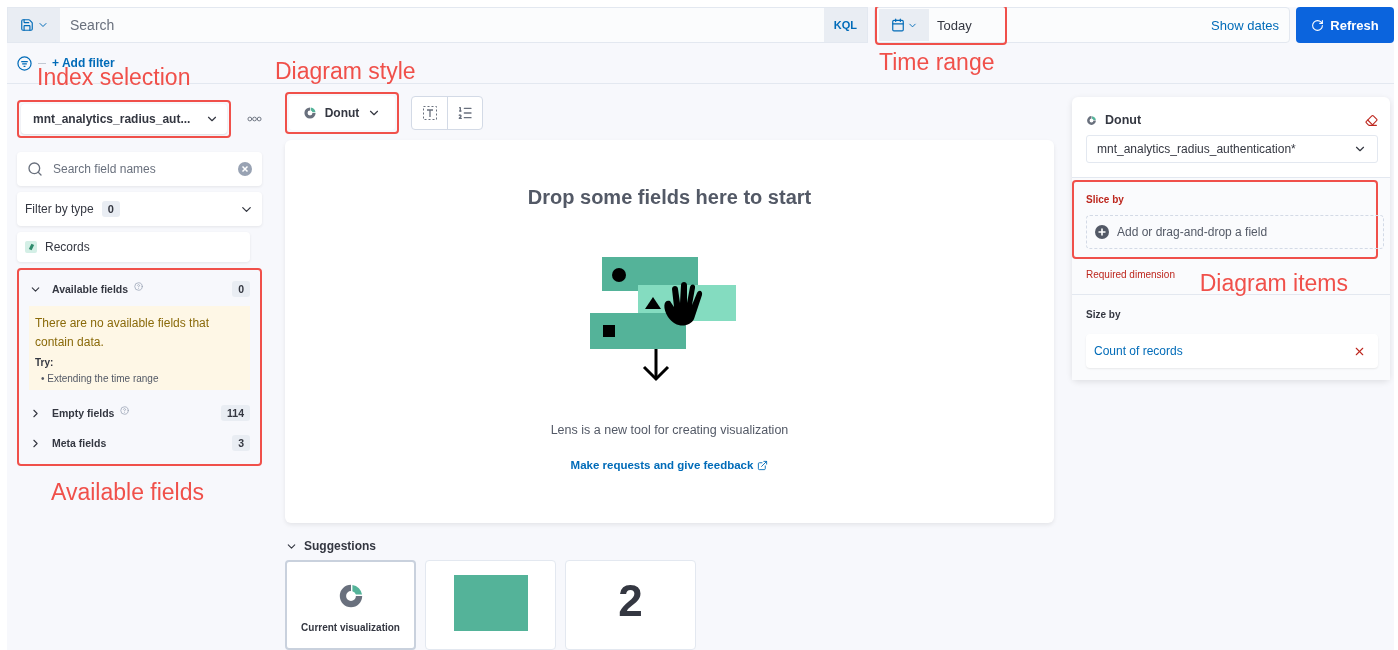 This screenshot has width=1398, height=650. Describe the element at coordinates (1130, 274) in the screenshot. I see `error-message: Required dimension` at that location.